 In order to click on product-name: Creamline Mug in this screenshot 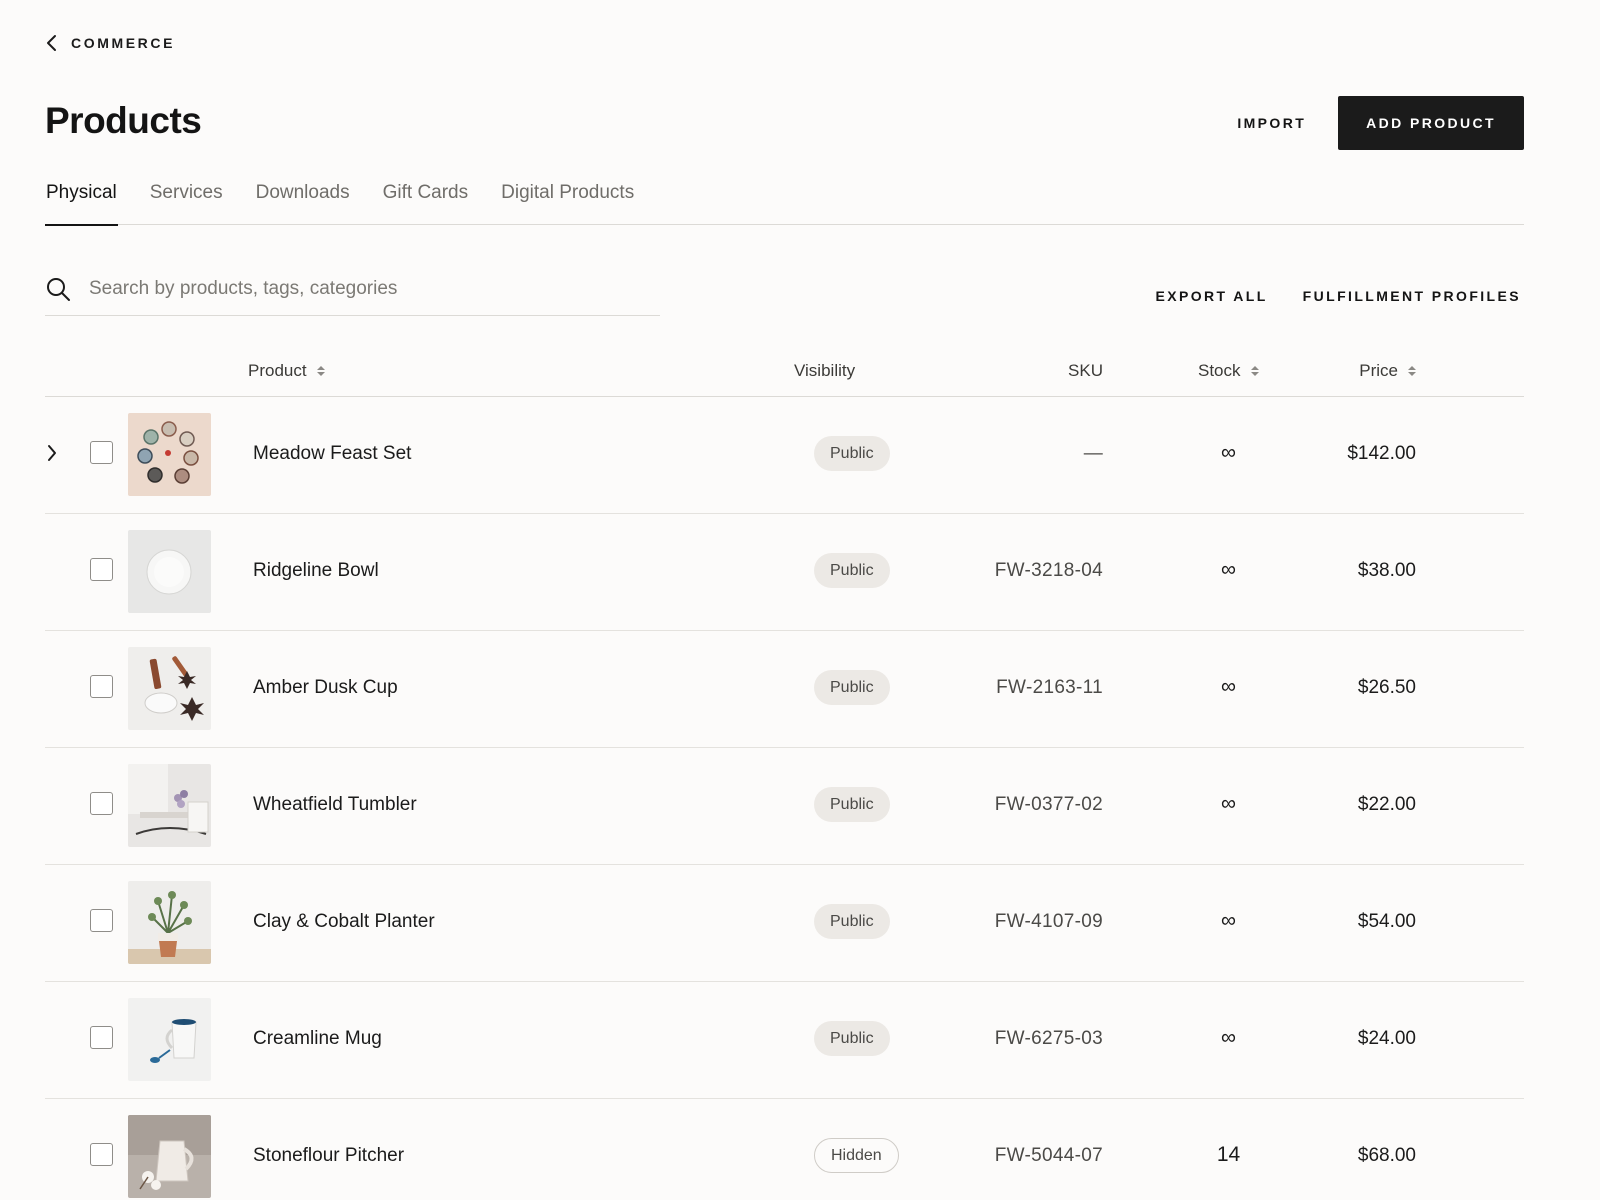, I will do `click(317, 1039)`.